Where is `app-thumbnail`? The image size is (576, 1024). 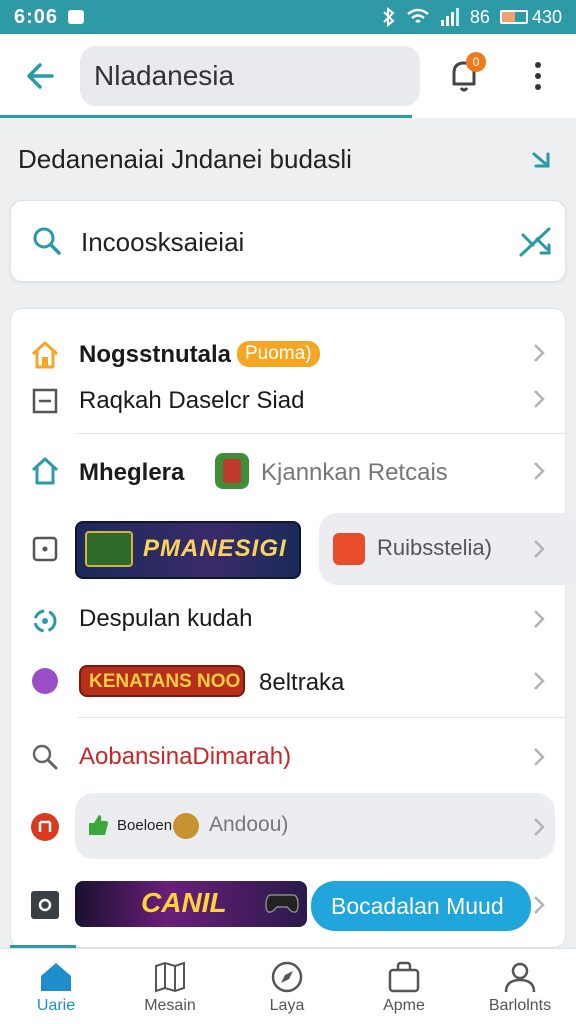 app-thumbnail is located at coordinates (349, 549).